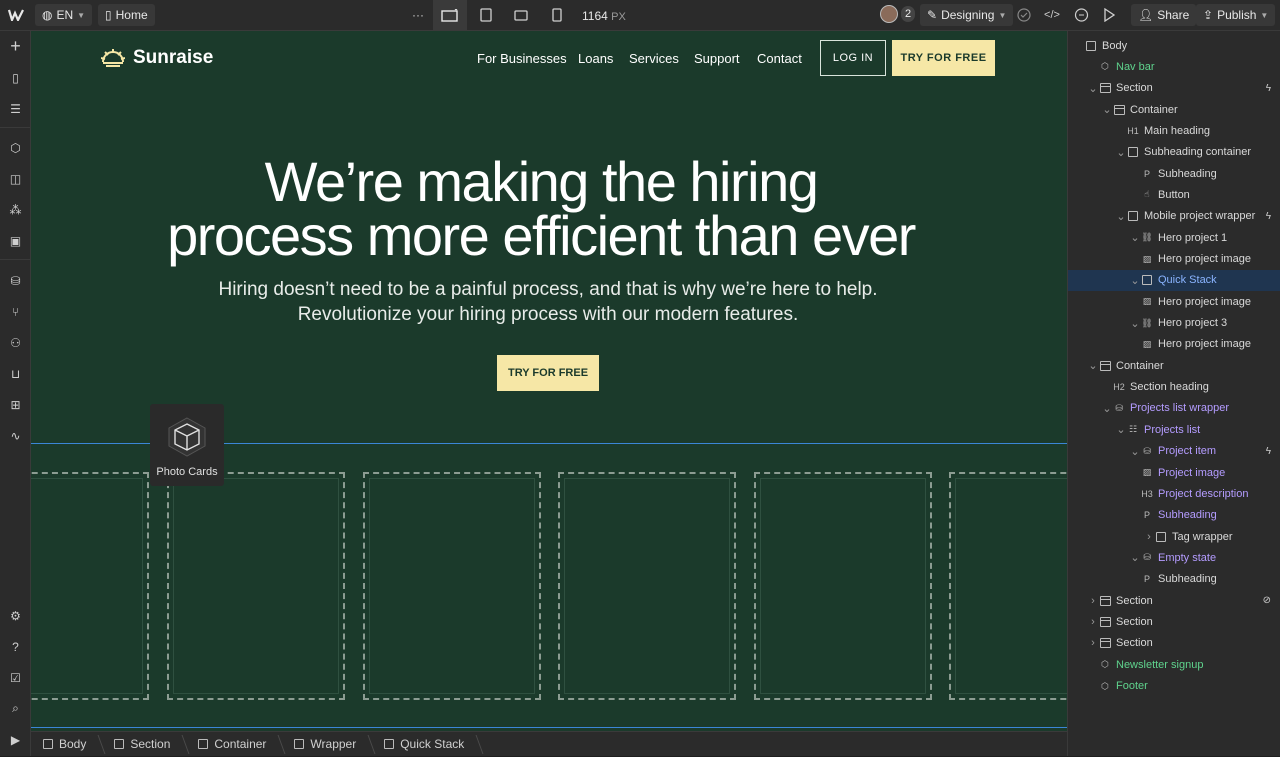 Image resolution: width=1280 pixels, height=757 pixels. I want to click on check-circle-icon, so click(1024, 15).